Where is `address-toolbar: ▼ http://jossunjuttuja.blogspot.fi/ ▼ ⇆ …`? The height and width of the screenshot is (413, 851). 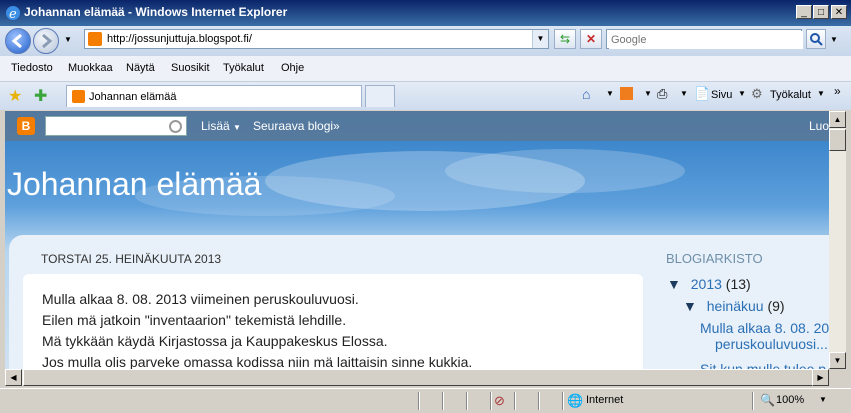
address-toolbar: ▼ http://jossunjuttuja.blogspot.fi/ ▼ ⇆ … is located at coordinates (425, 41).